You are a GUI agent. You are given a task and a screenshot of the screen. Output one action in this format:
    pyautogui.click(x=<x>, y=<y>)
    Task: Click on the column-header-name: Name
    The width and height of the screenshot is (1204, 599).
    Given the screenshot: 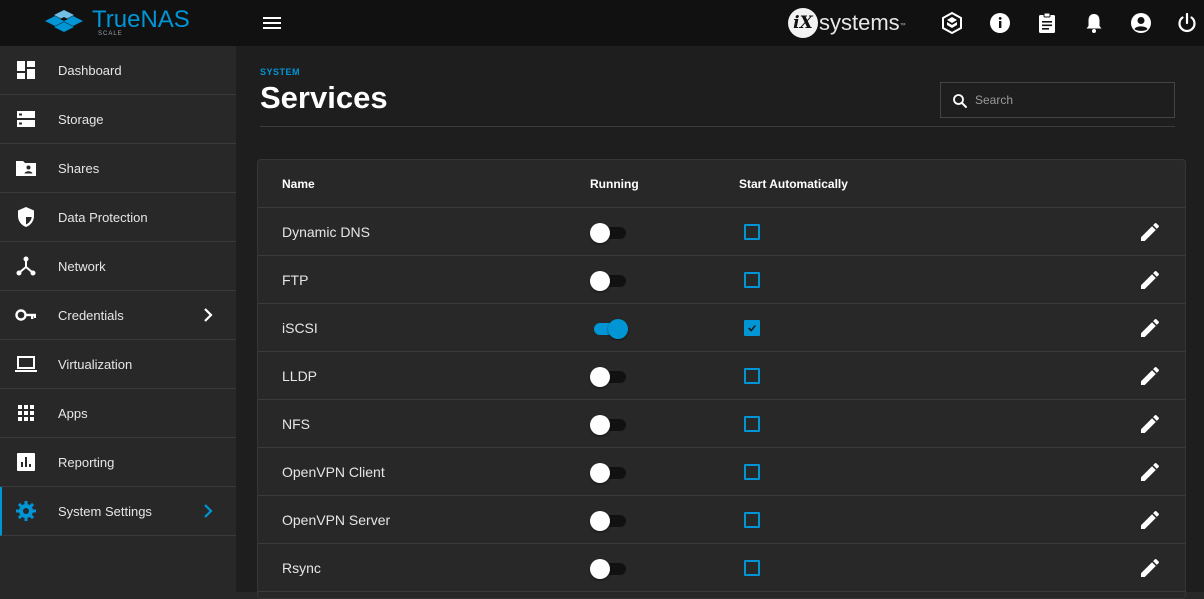 What is the action you would take?
    pyautogui.click(x=298, y=184)
    